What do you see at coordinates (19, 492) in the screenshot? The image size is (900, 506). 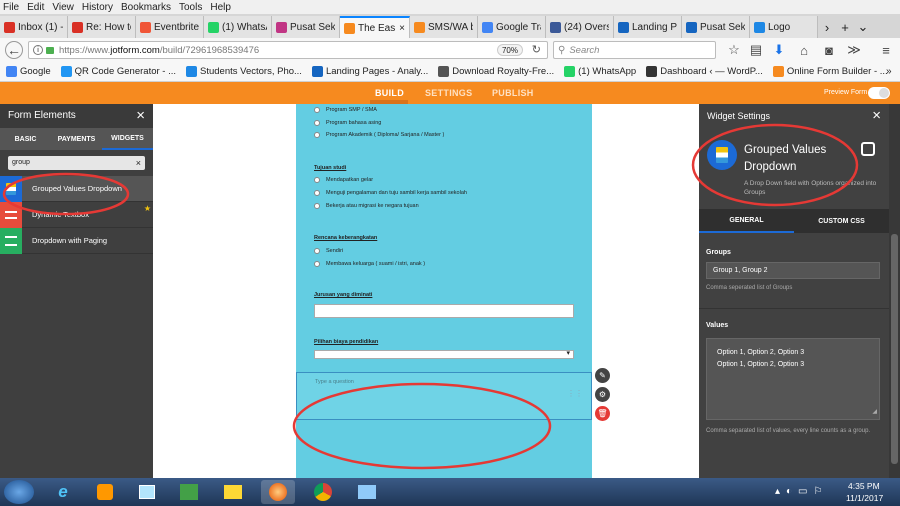 I see `start-button` at bounding box center [19, 492].